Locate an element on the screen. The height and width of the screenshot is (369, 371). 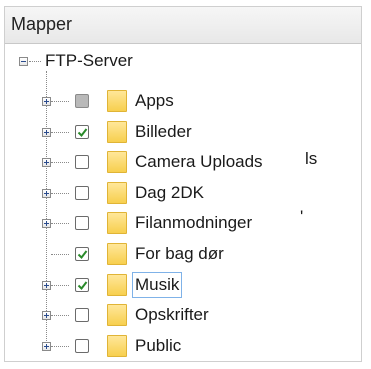
tree-item-label: Camera Uploads is located at coordinates (199, 162).